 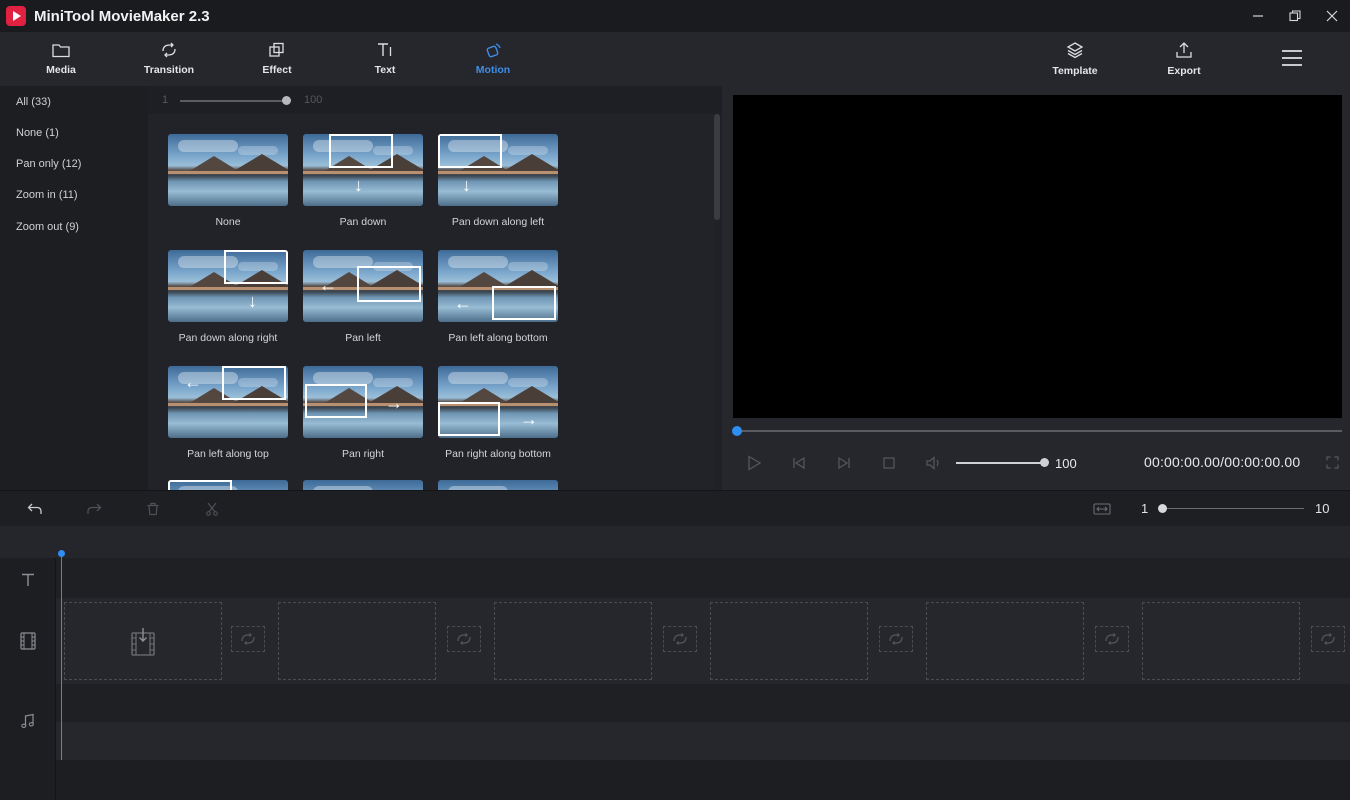 I want to click on tab-motion-label: Motion, so click(x=493, y=70).